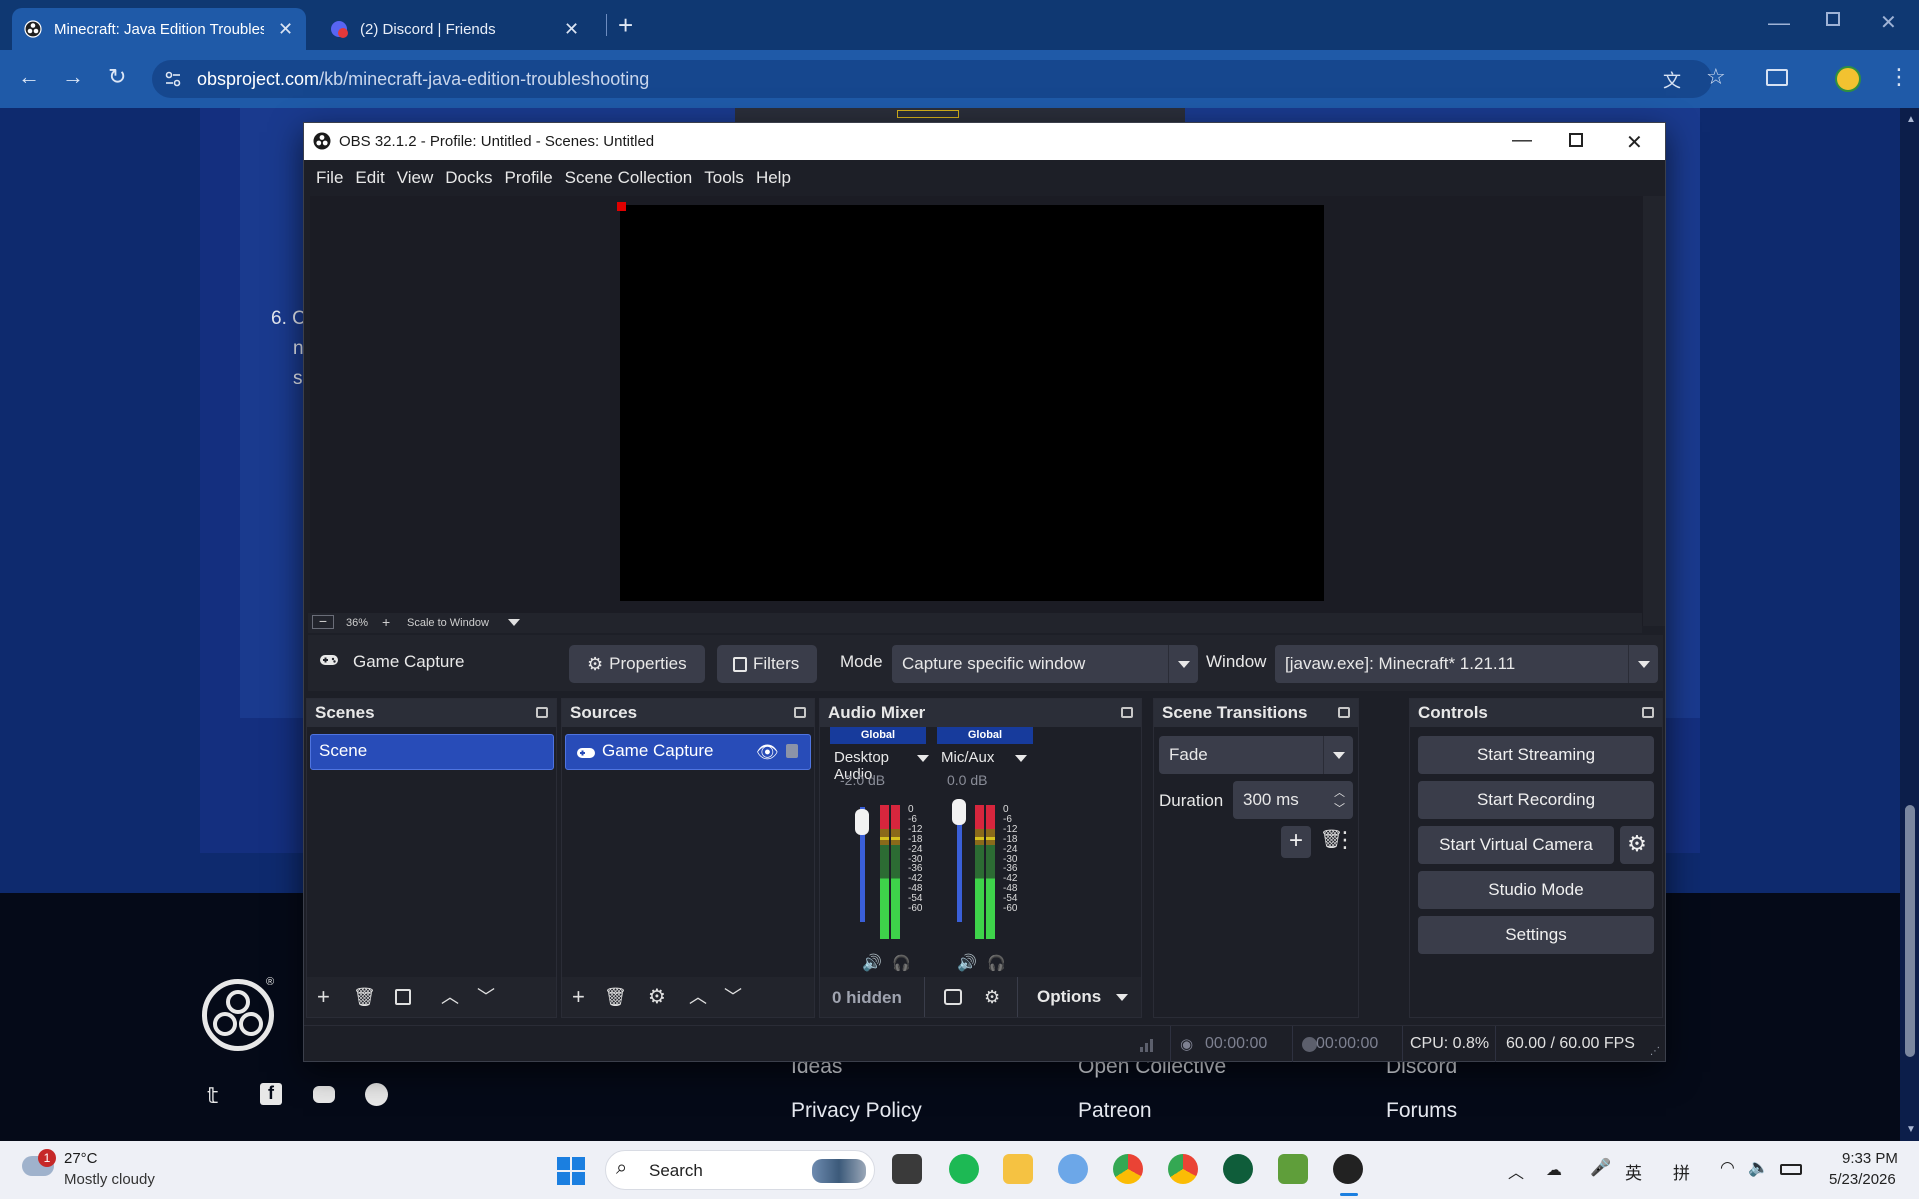  I want to click on filters-button: Filters, so click(767, 664).